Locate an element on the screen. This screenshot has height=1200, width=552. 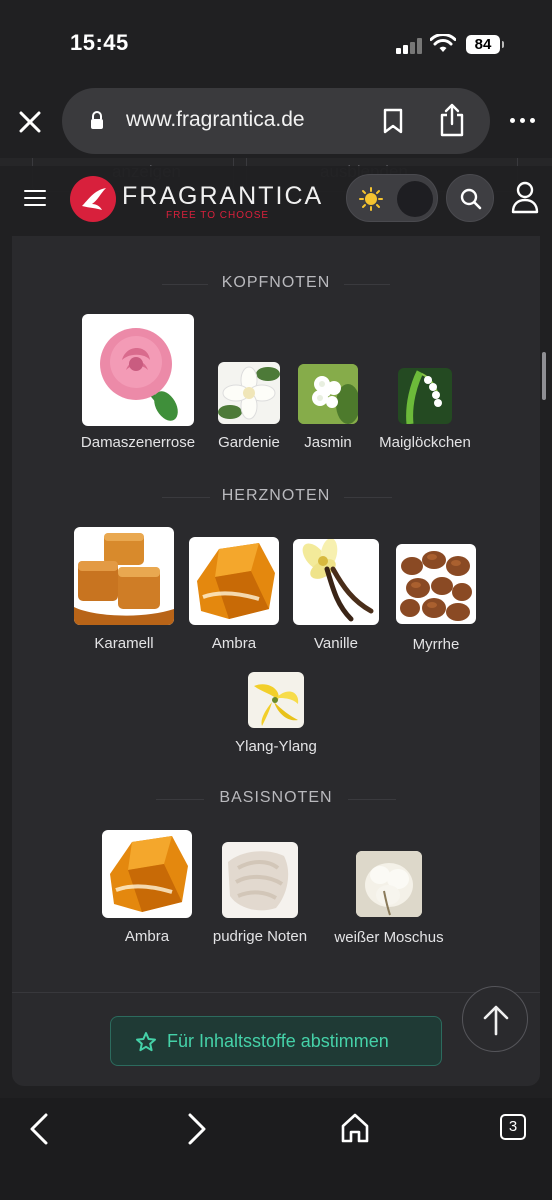
section-base-notes: BASISNOTEN is located at coordinates (276, 799).